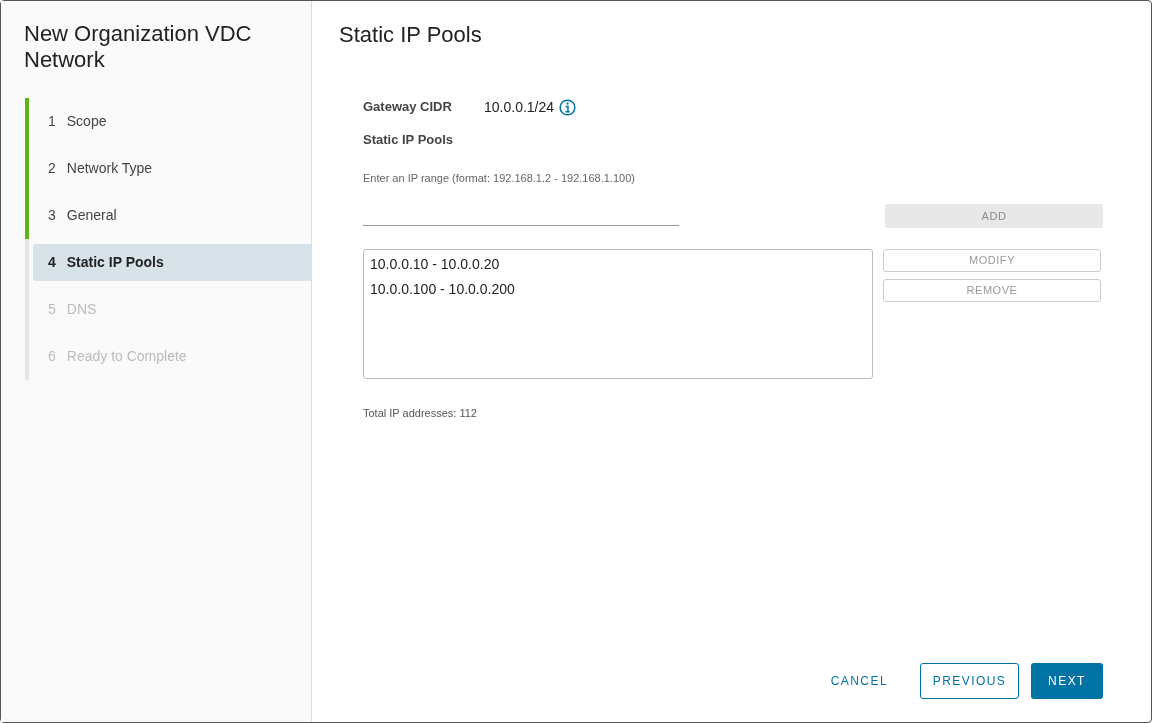  Describe the element at coordinates (969, 681) in the screenshot. I see `previous-button: PREVIOUS` at that location.